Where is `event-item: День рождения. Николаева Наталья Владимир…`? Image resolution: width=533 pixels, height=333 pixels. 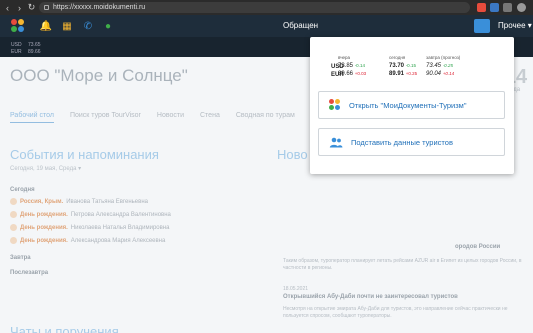
event-item: День рождения. Николаева Наталья Владимир… is located at coordinates (89, 227).